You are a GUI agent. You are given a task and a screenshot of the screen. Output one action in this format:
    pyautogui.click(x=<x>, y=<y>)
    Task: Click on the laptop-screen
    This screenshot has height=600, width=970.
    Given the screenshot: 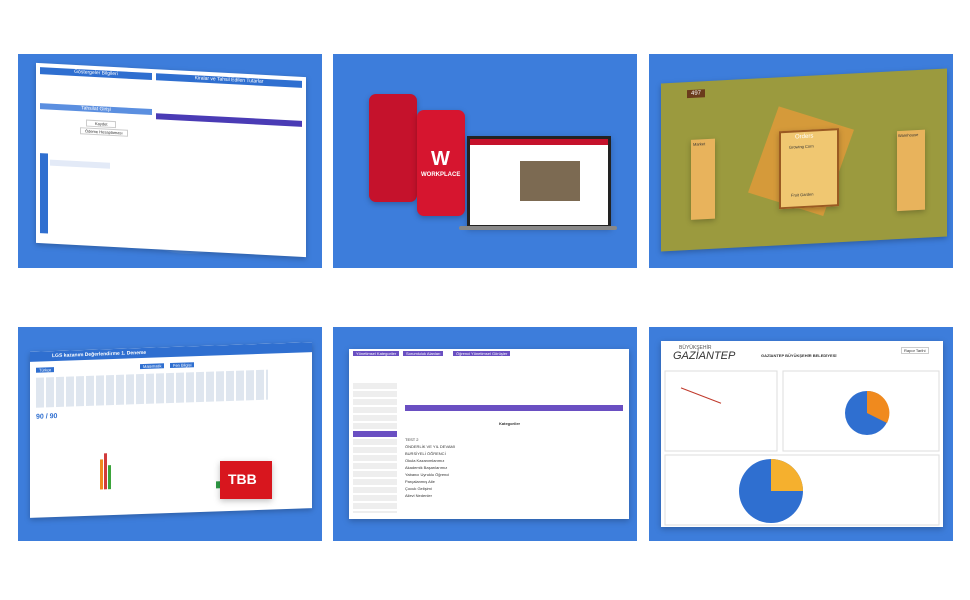 What is the action you would take?
    pyautogui.click(x=539, y=182)
    